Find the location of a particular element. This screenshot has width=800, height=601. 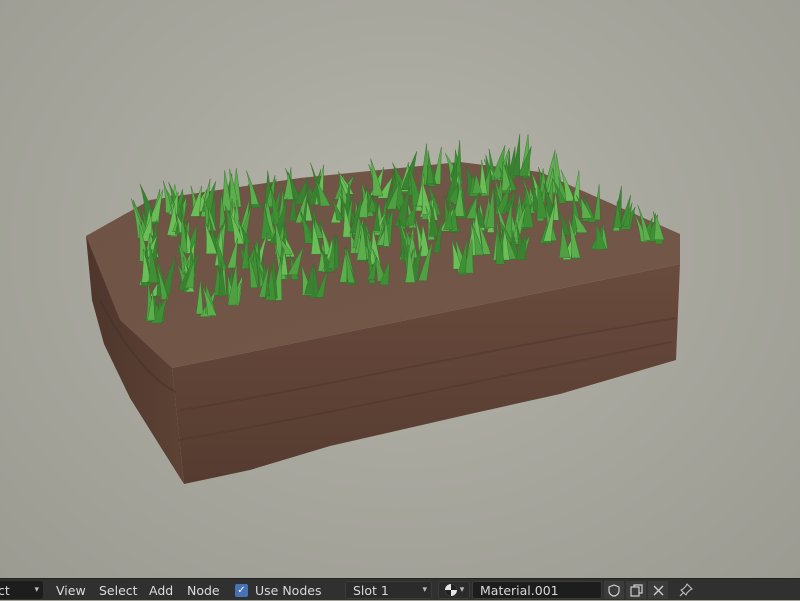

material-sphere-icon is located at coordinates (450, 590).